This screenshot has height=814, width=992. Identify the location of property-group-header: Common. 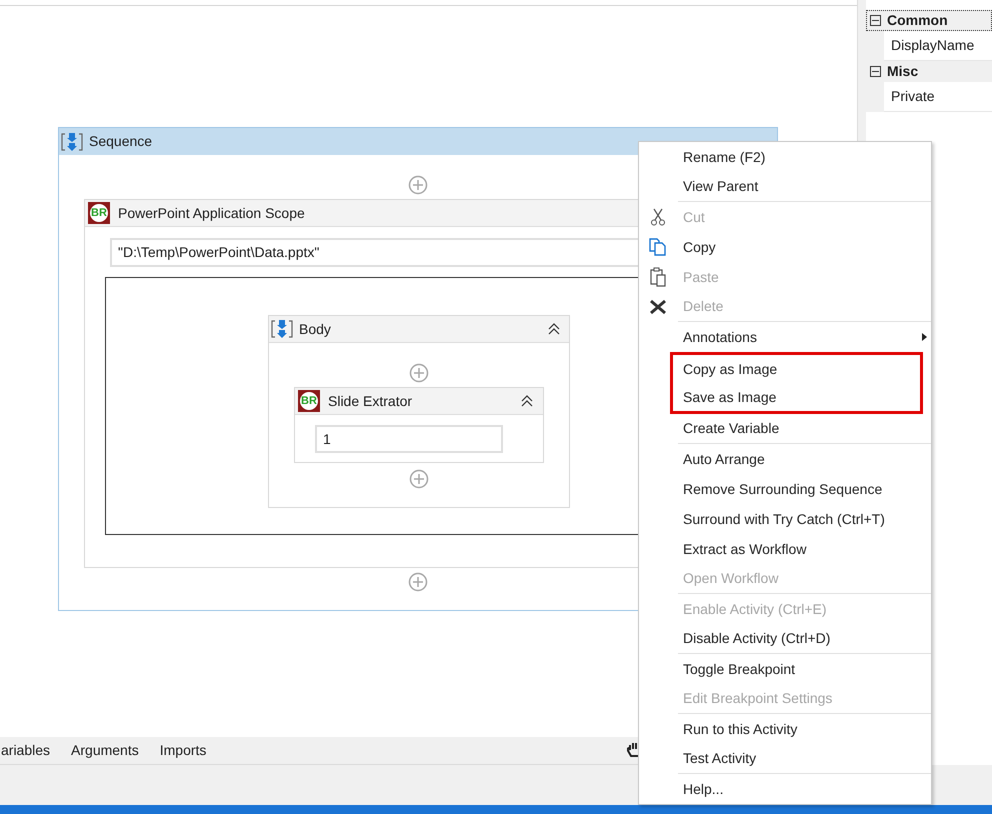
(929, 20).